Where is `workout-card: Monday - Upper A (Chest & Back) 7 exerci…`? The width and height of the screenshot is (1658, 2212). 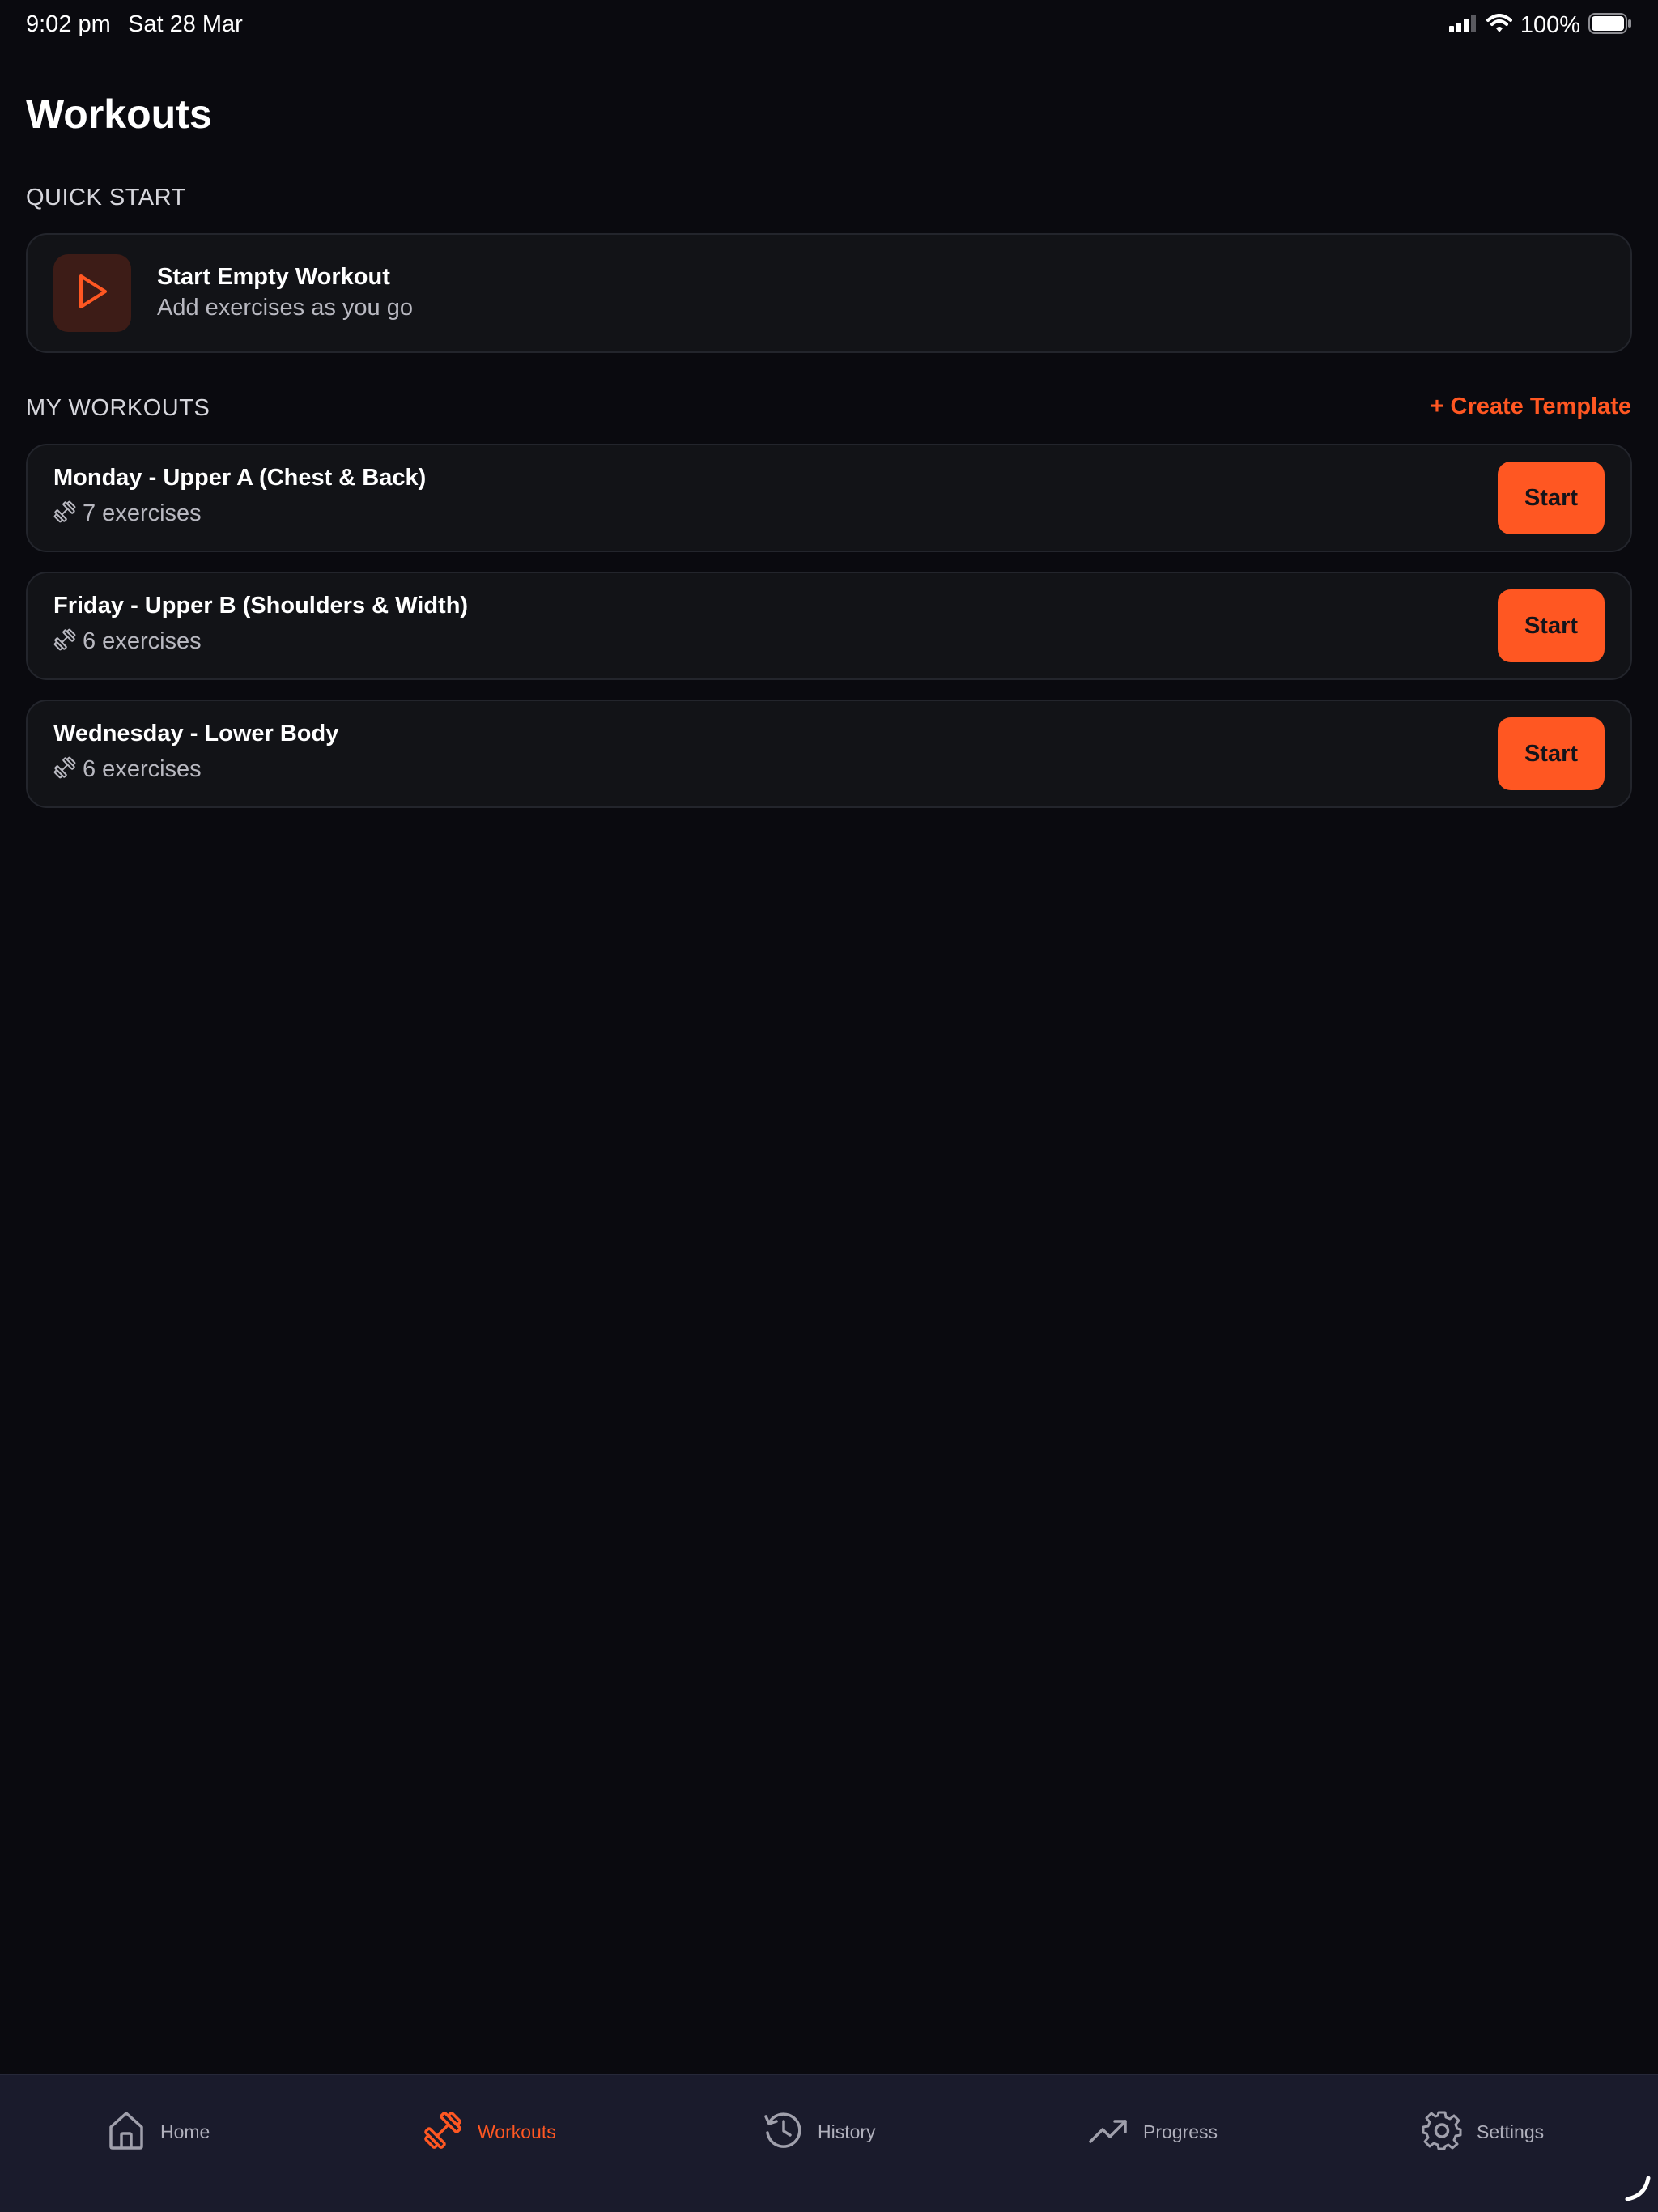 workout-card: Monday - Upper A (Chest & Back) 7 exerci… is located at coordinates (829, 498).